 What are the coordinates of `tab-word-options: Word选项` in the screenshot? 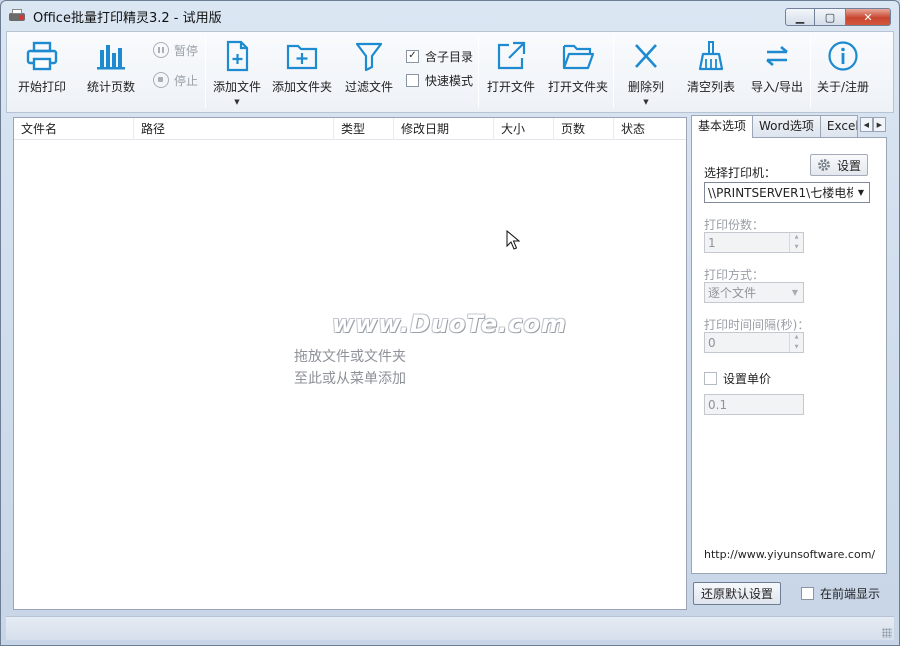 It's located at (786, 126).